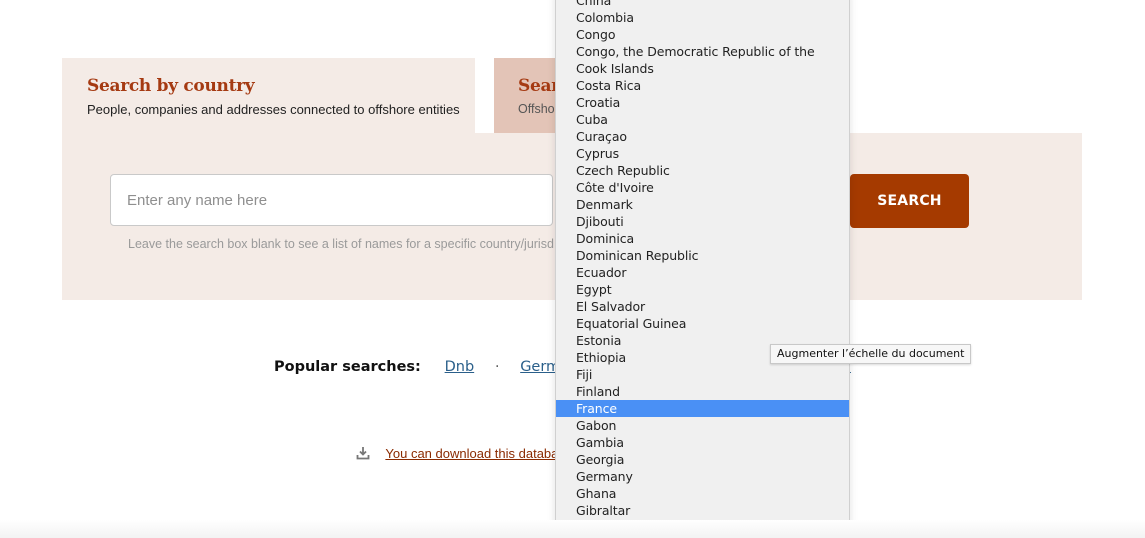  What do you see at coordinates (702, 493) in the screenshot?
I see `dropdown-option: Ghana` at bounding box center [702, 493].